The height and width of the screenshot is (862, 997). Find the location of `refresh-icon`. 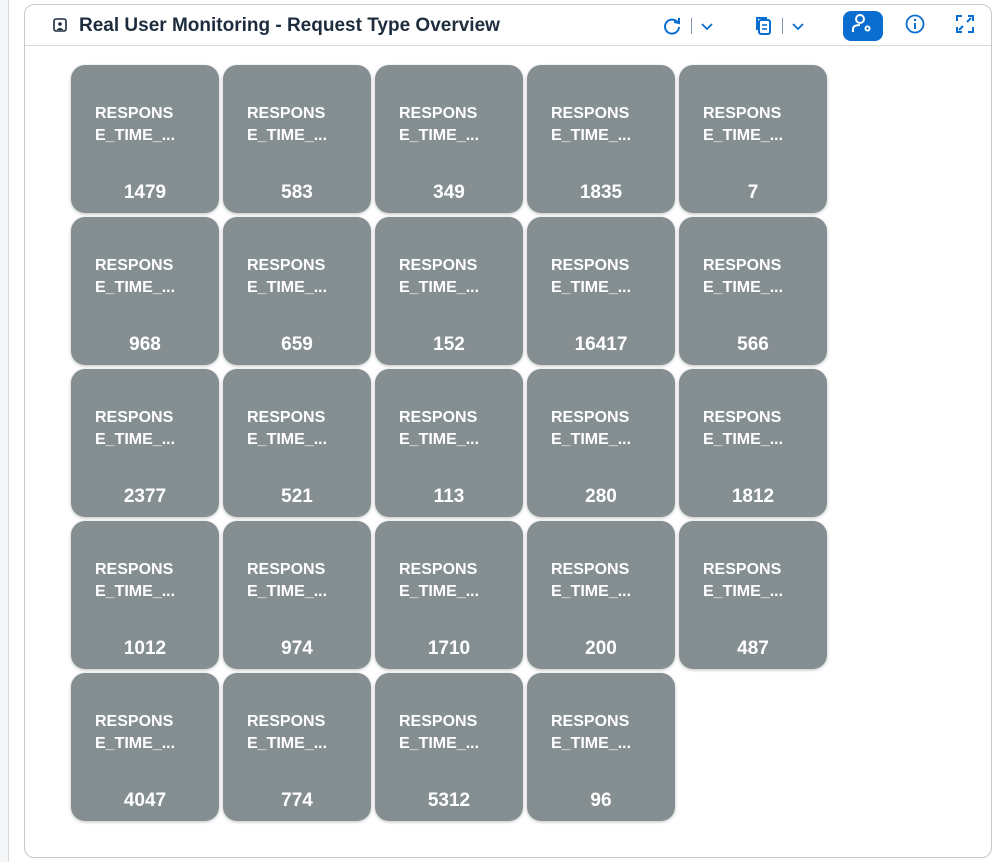

refresh-icon is located at coordinates (672, 26).